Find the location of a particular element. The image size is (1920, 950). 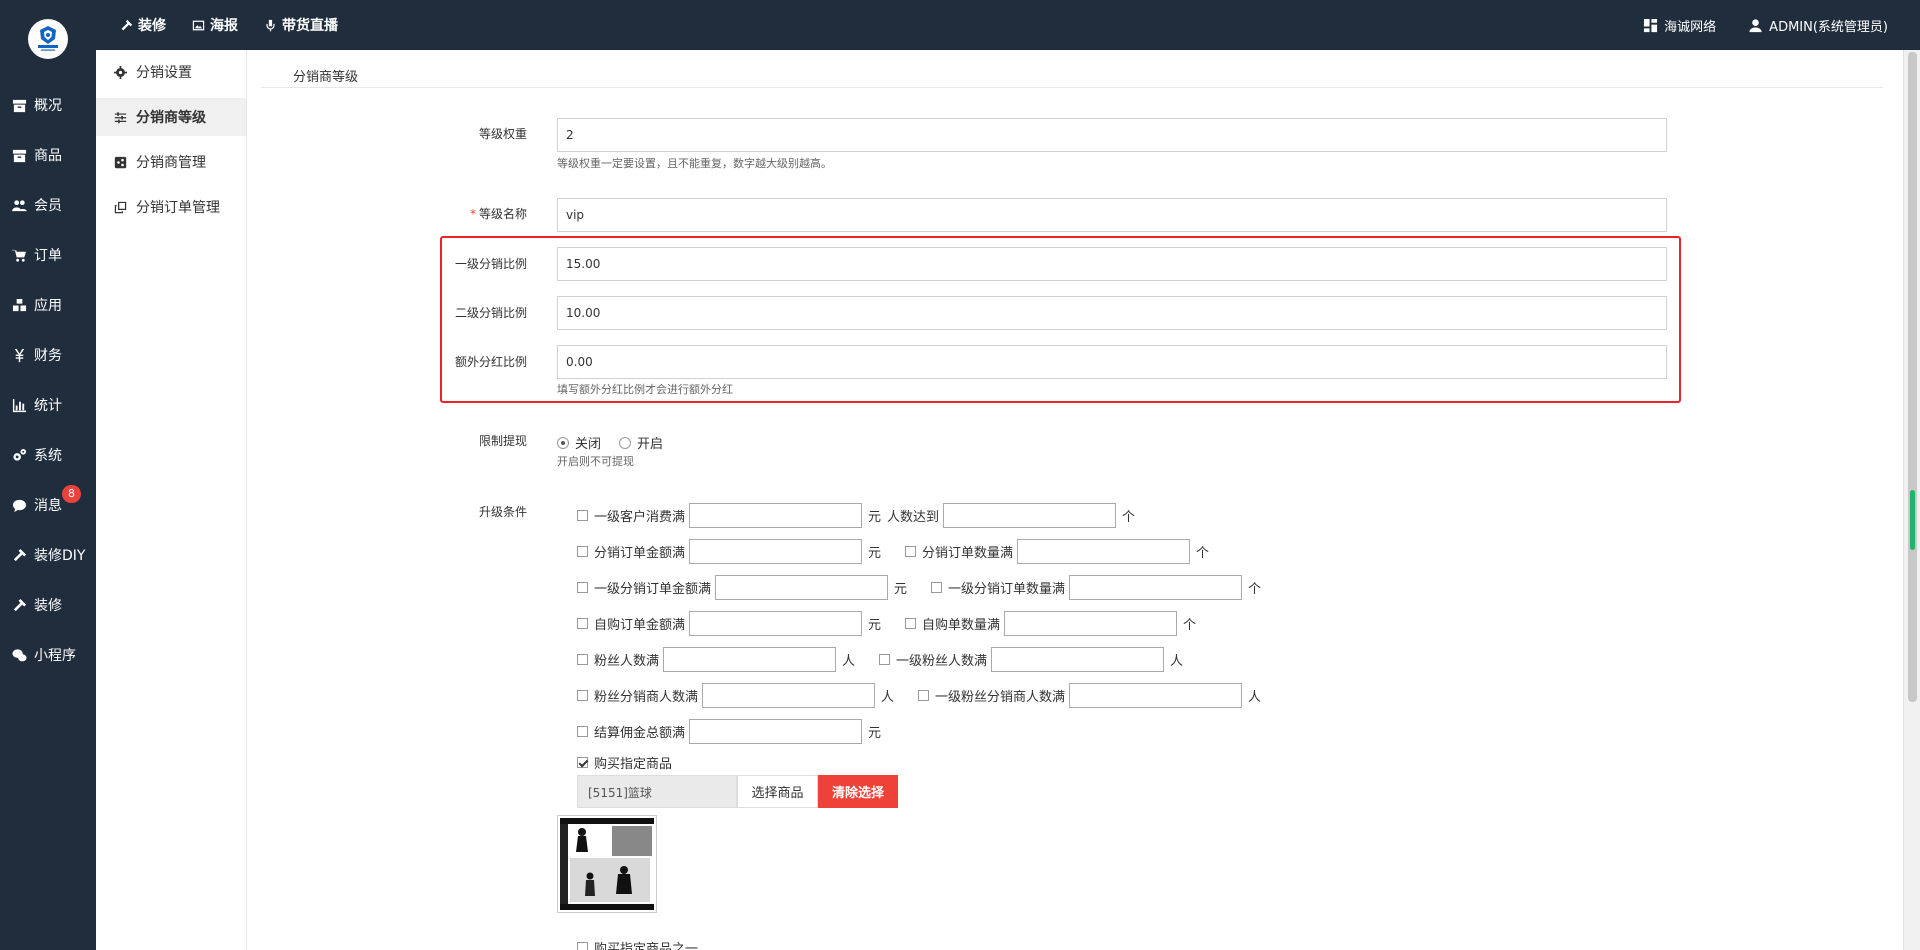

condition-row-2: 分销订单金额满 元 分销订单数量满 个 is located at coordinates (905, 551).